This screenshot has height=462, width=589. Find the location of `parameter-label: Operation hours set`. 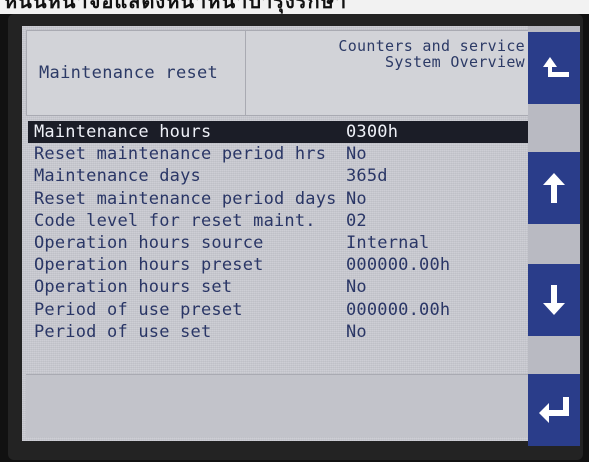

parameter-label: Operation hours set is located at coordinates (133, 287).